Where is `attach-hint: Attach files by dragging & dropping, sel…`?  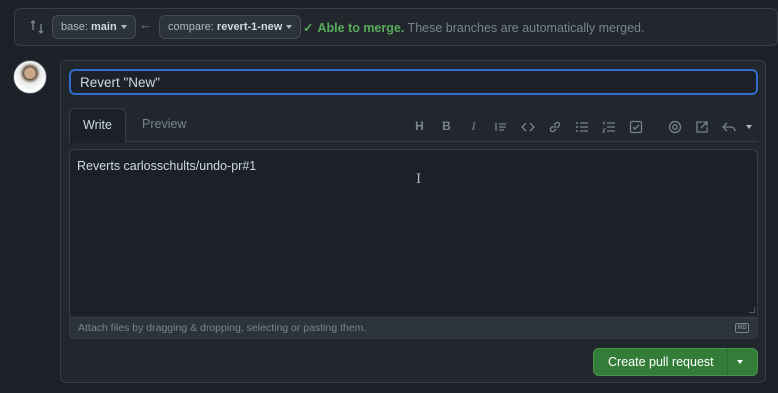 attach-hint: Attach files by dragging & dropping, sel… is located at coordinates (222, 328).